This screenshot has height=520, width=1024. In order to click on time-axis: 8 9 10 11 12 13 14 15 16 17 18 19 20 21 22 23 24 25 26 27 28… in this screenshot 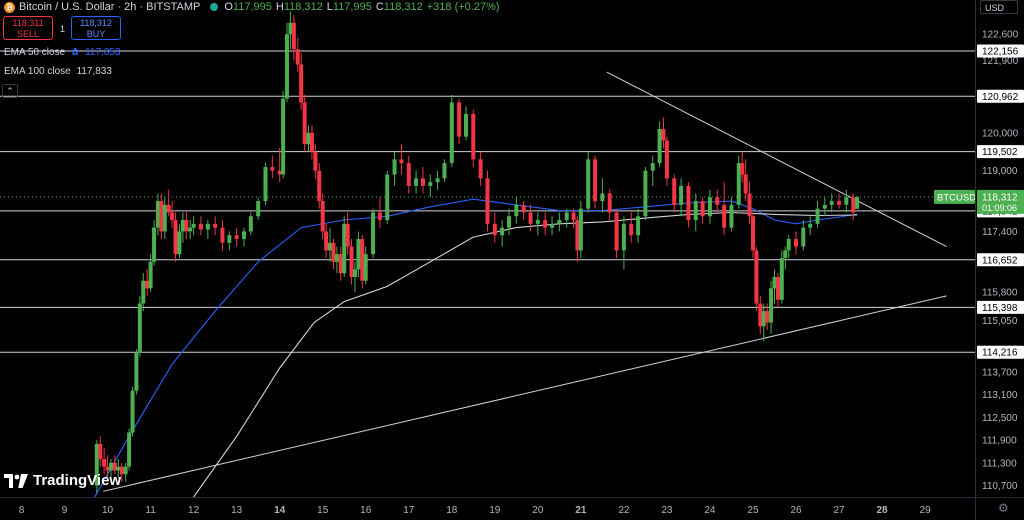, I will do `click(487, 508)`.